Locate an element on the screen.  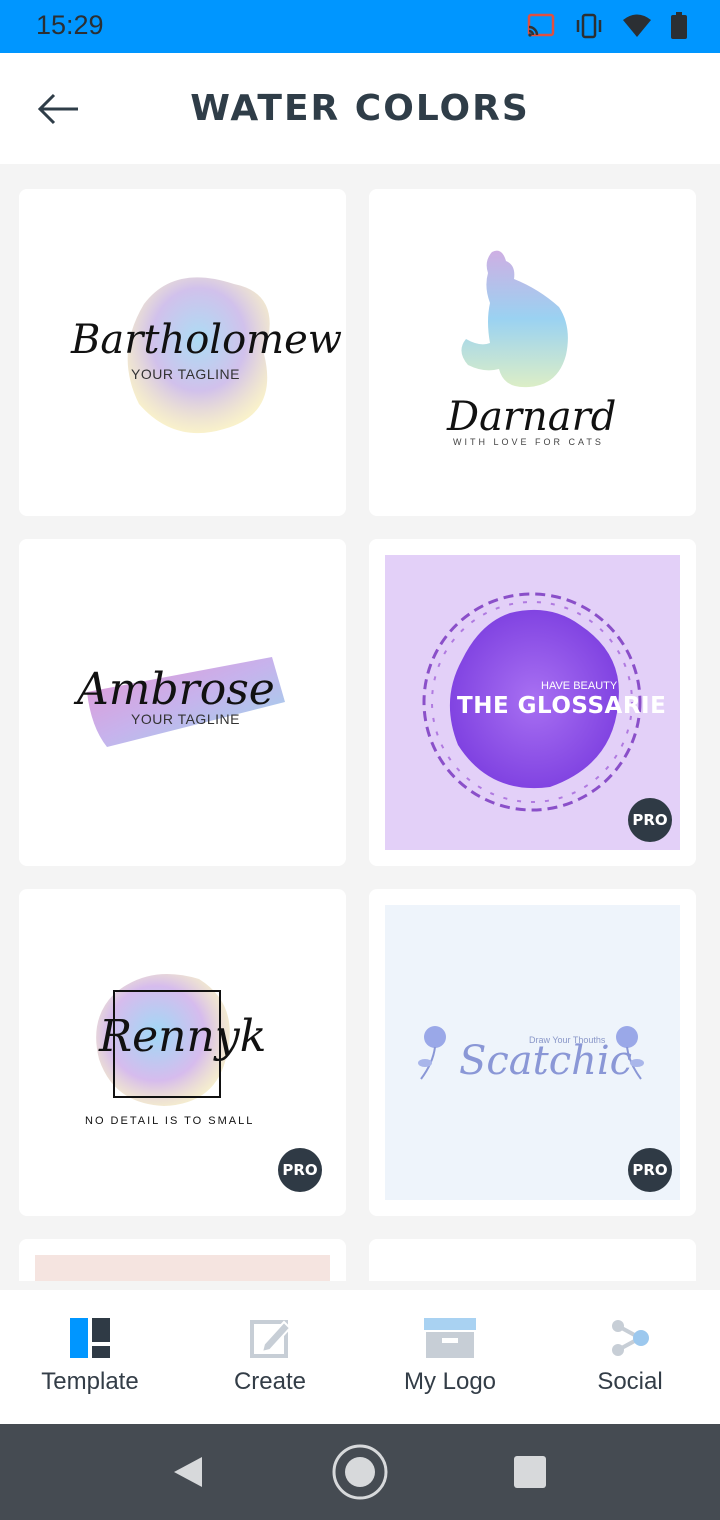
nav-template: Template is located at coordinates (90, 1357).